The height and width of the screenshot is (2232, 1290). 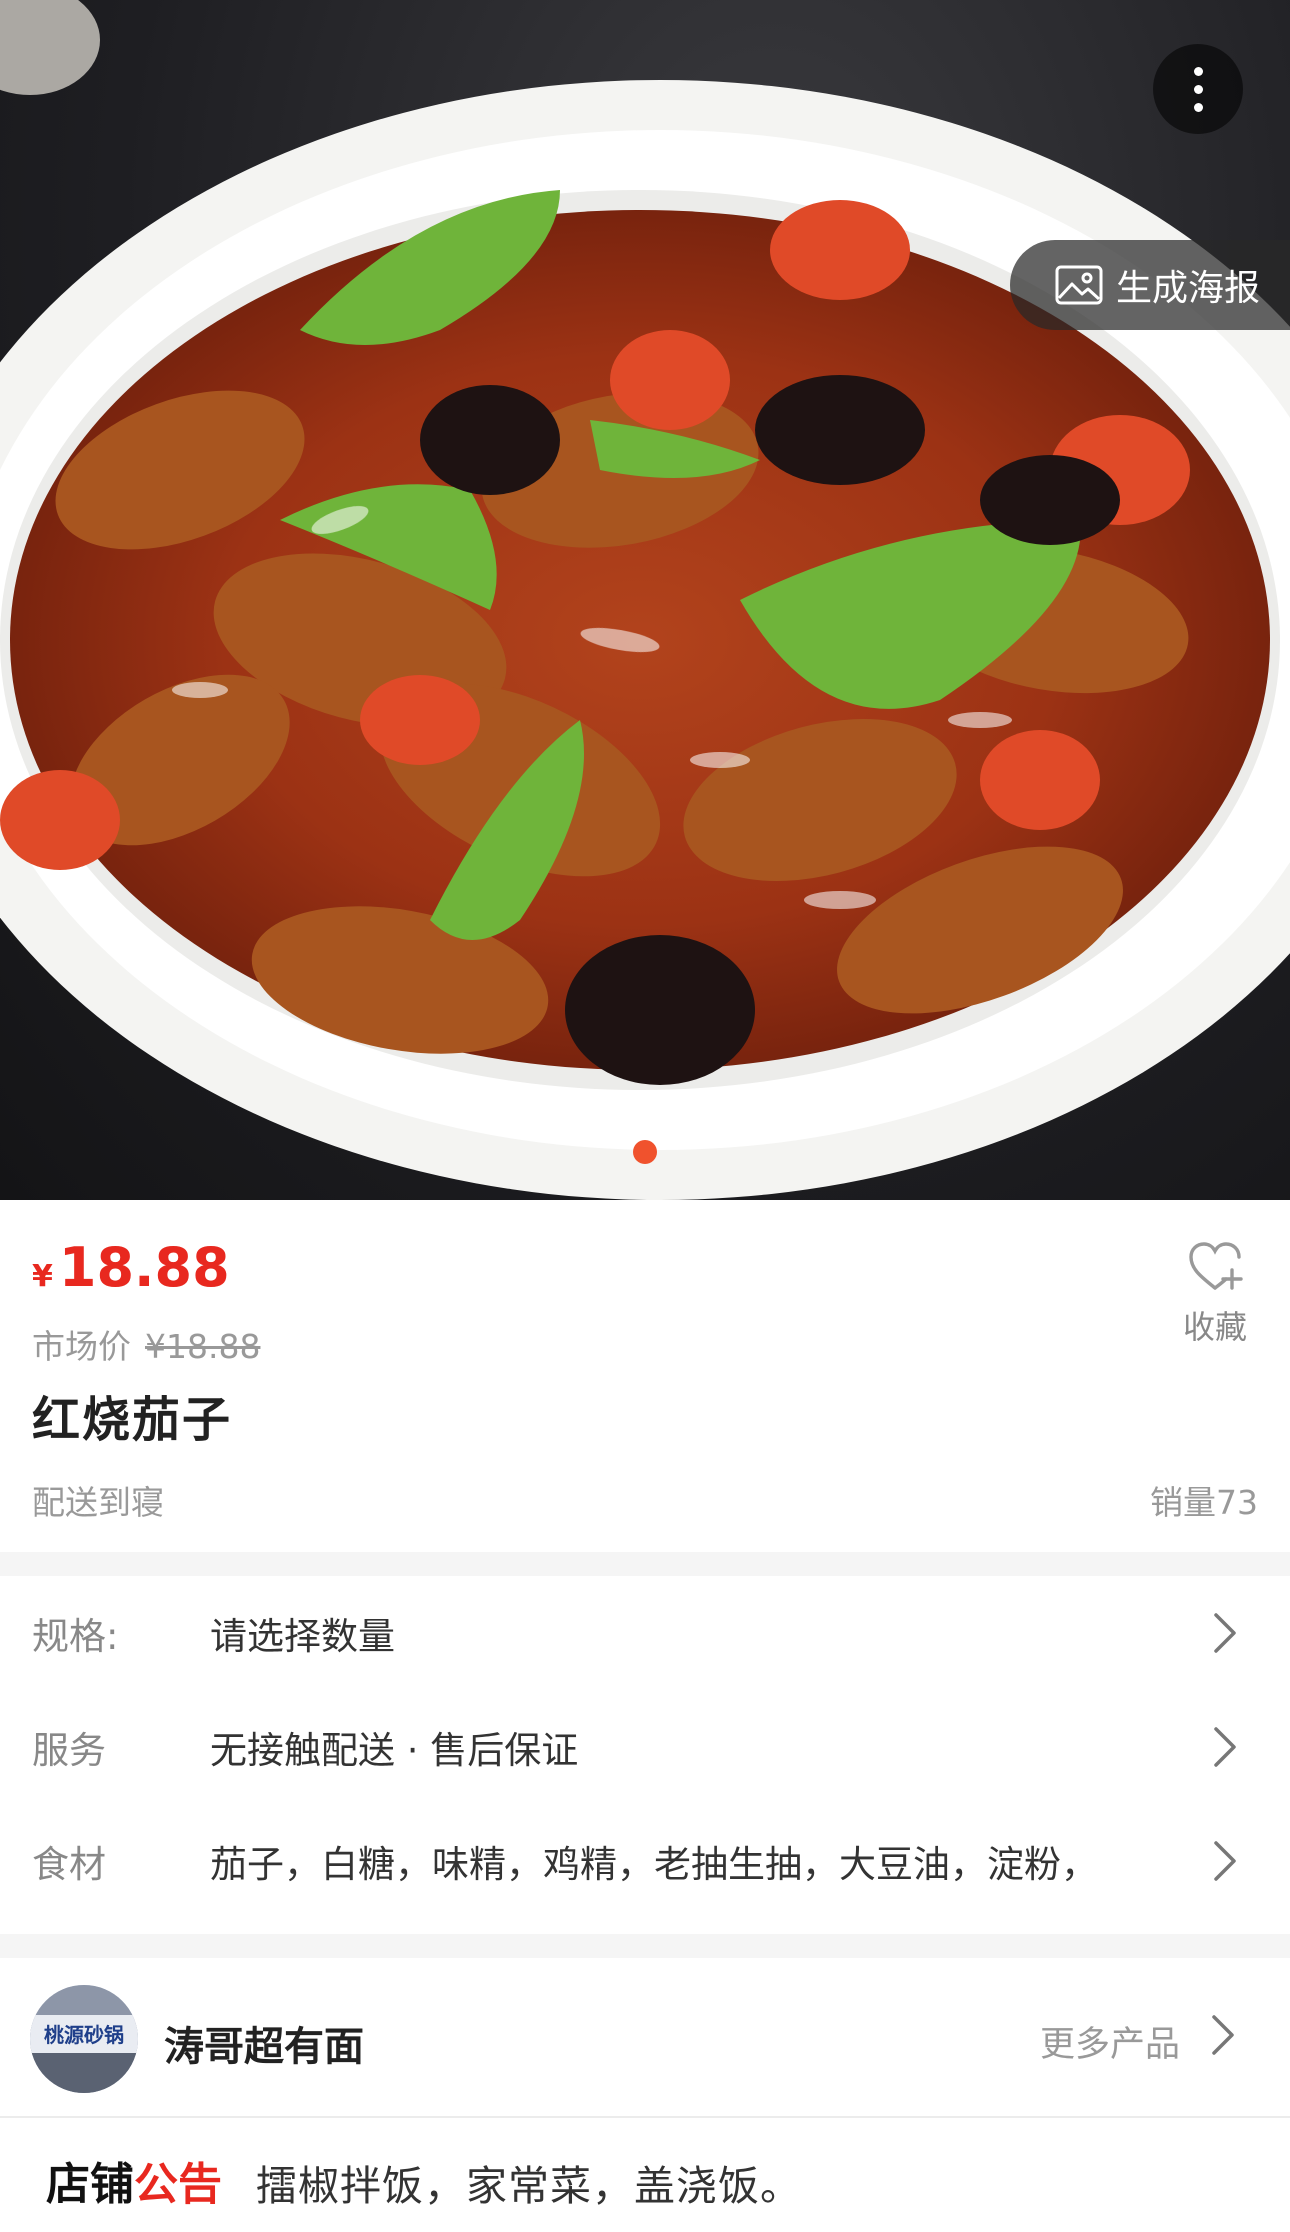 What do you see at coordinates (69, 1750) in the screenshot?
I see `attr-key: 服务` at bounding box center [69, 1750].